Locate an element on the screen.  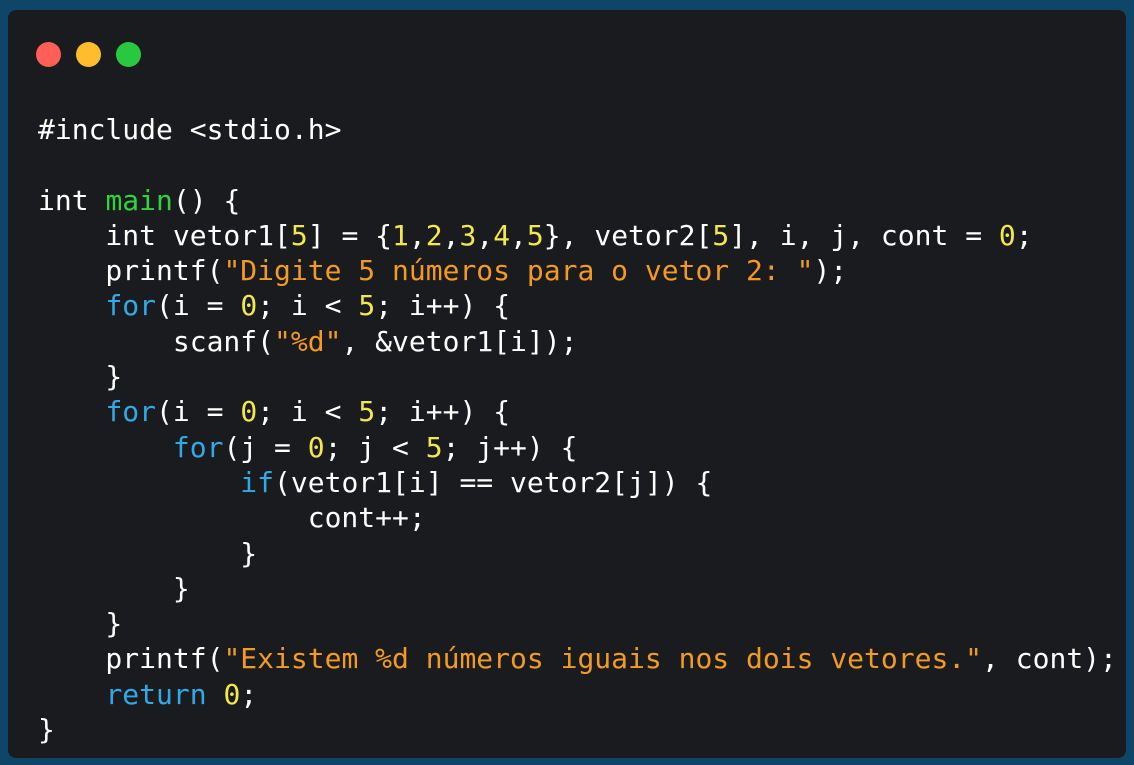
code-line: for(j = 0; j < 5; j++) { is located at coordinates (577, 447).